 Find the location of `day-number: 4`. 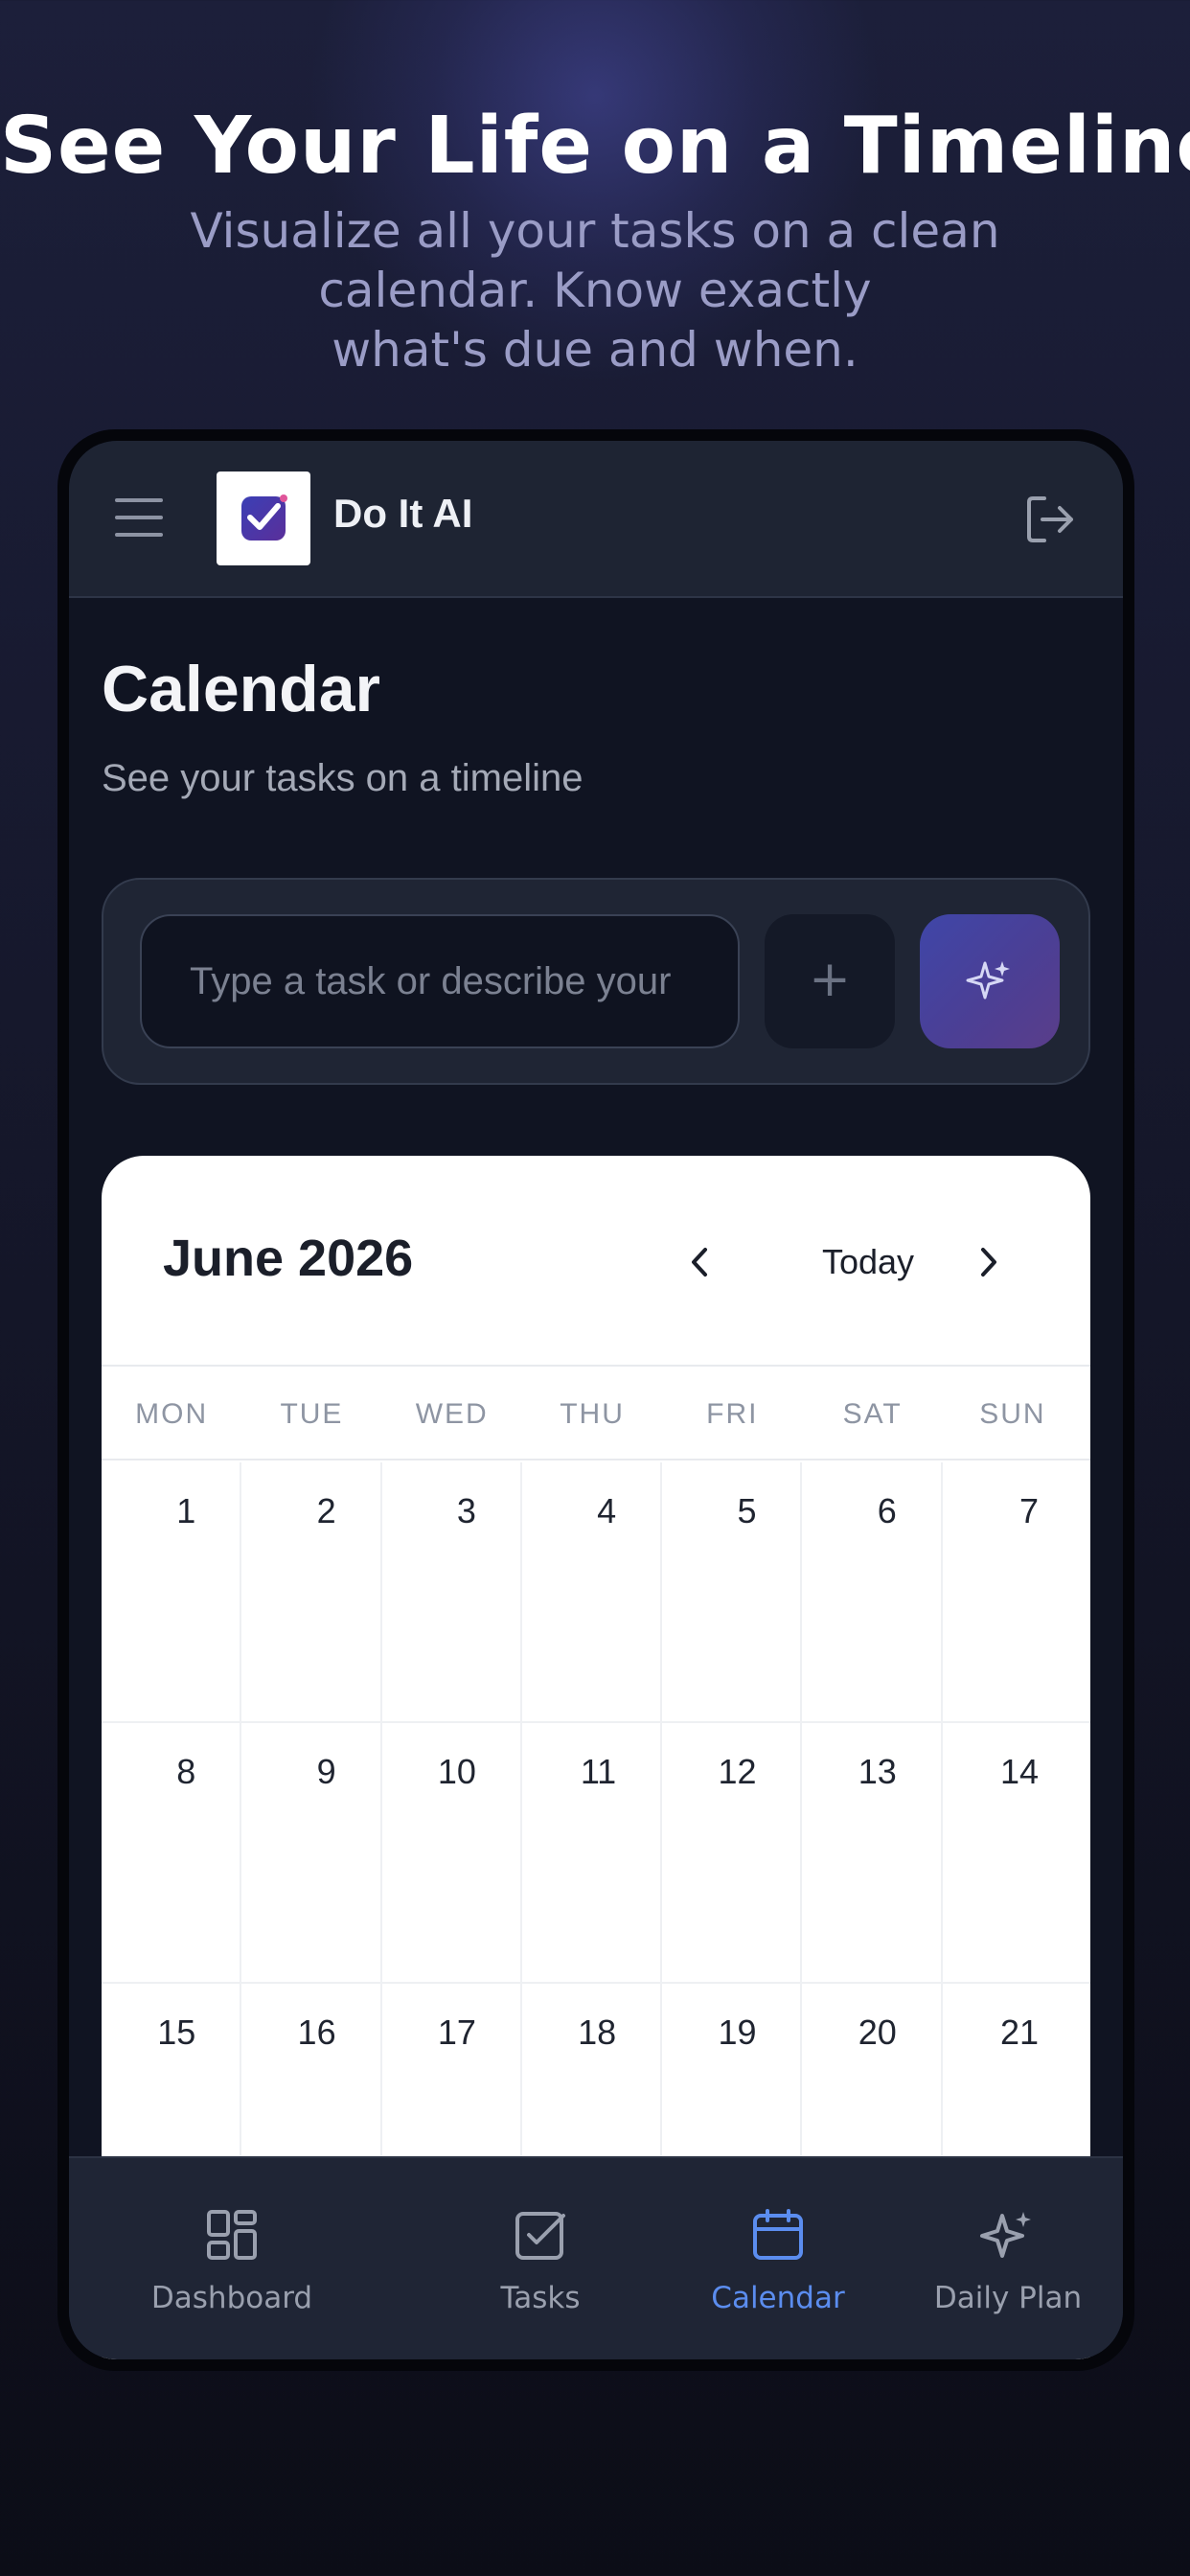

day-number: 4 is located at coordinates (607, 1510).